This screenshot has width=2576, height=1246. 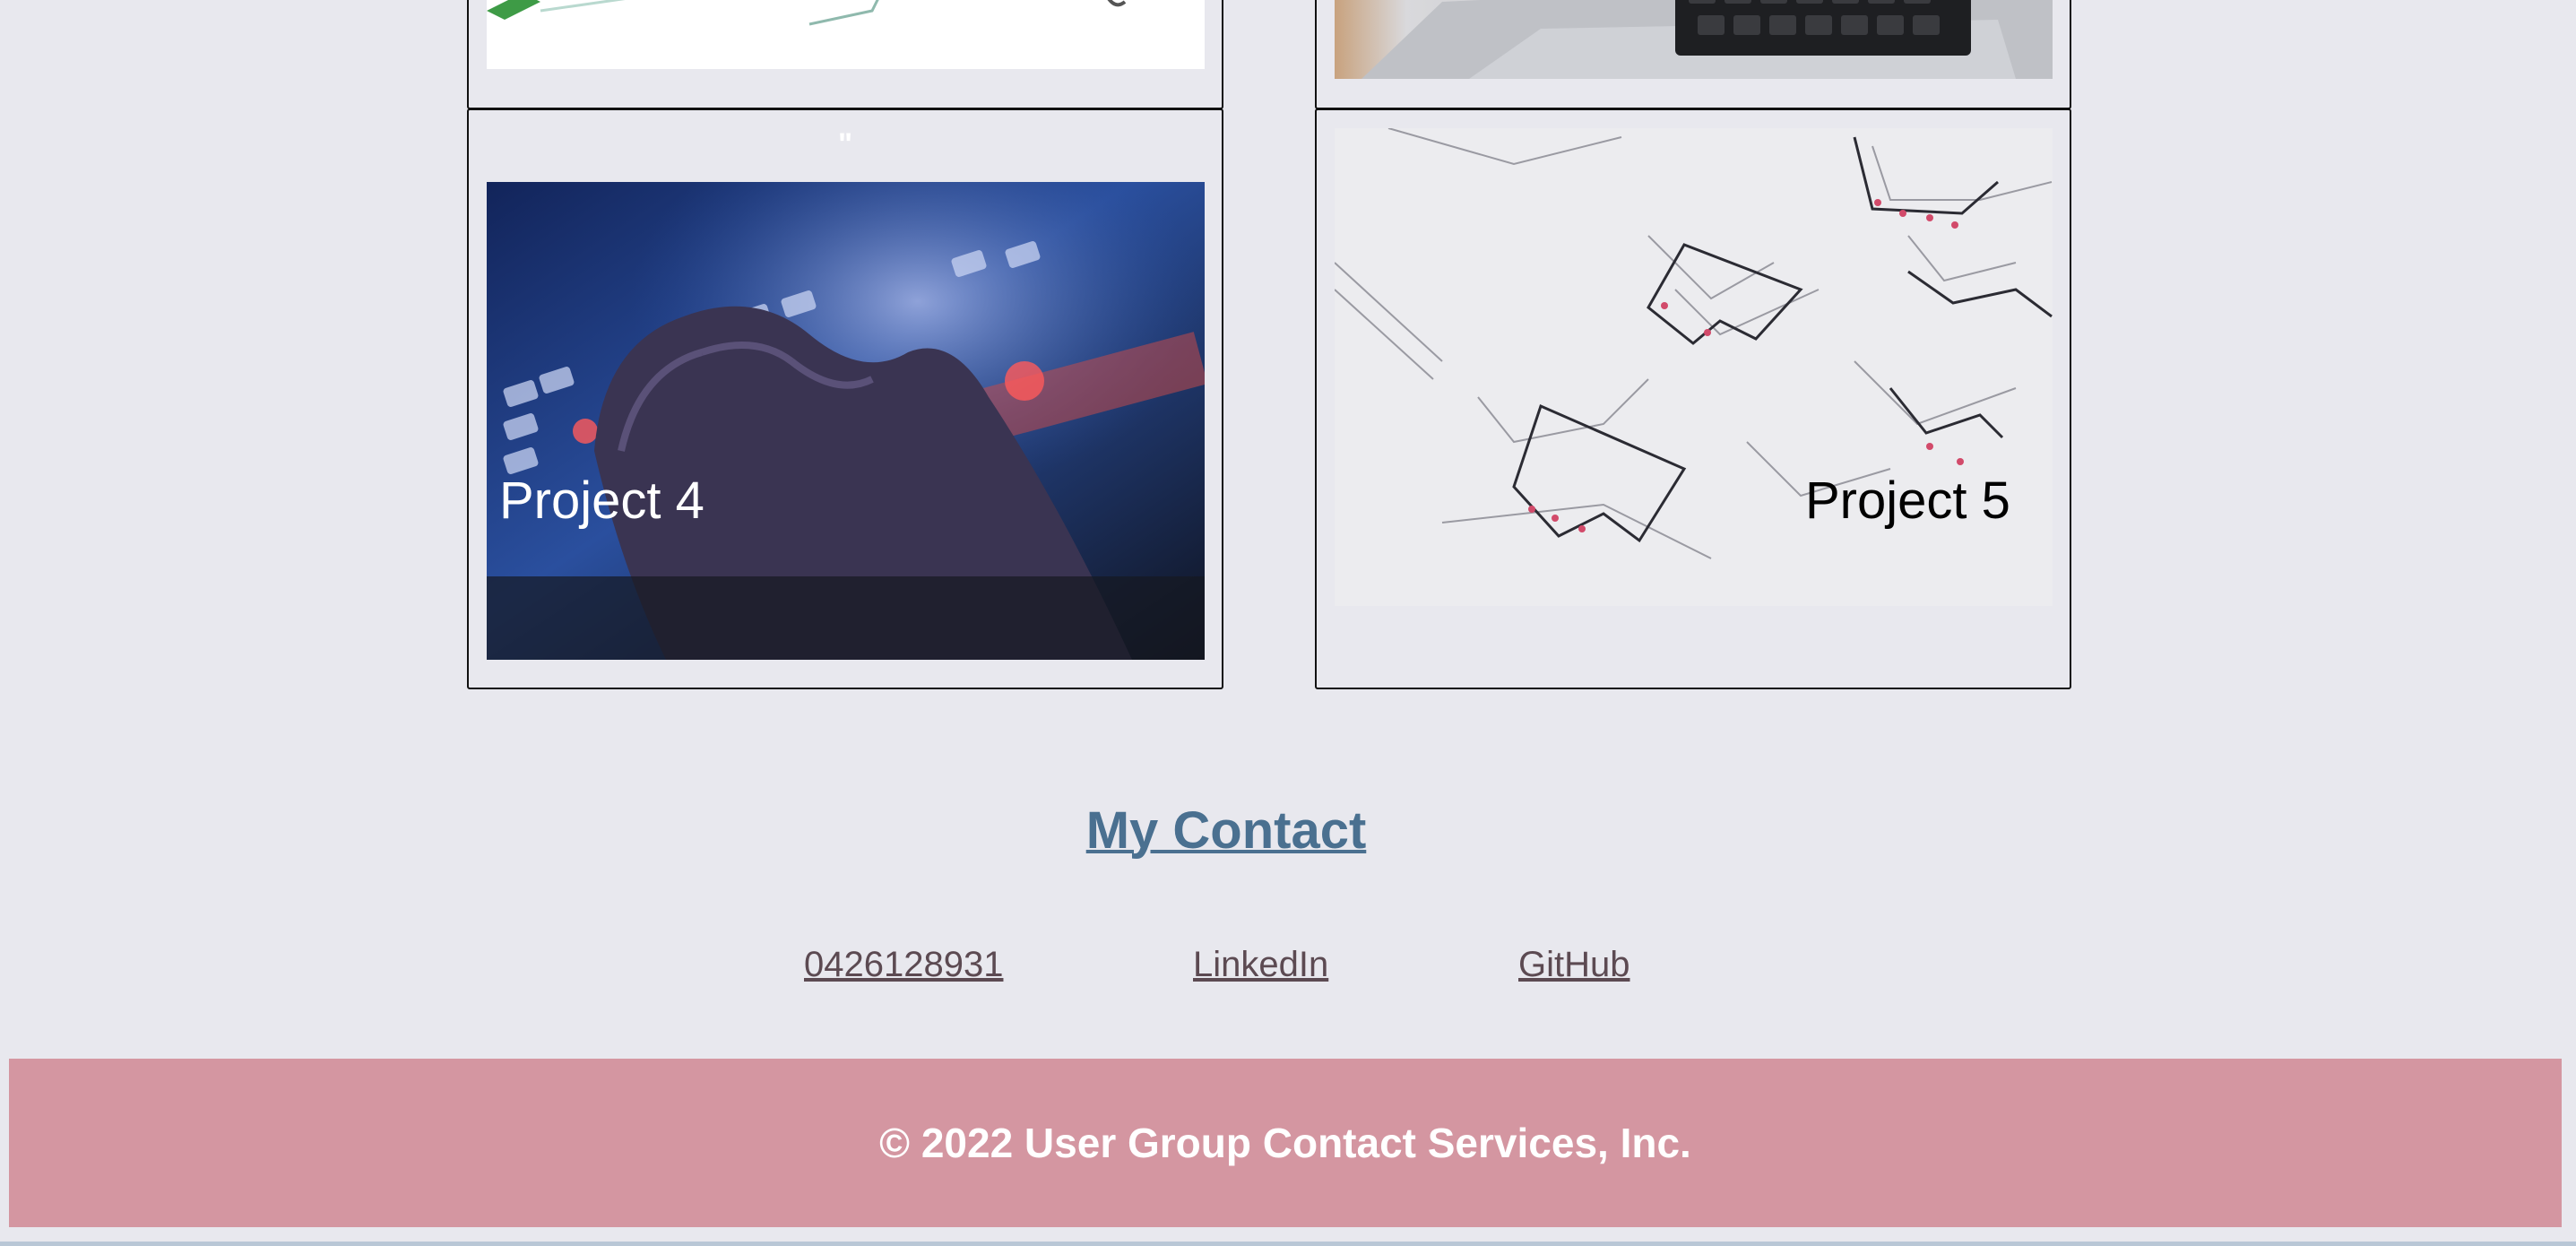 I want to click on page-bottom-divider, so click(x=1288, y=1244).